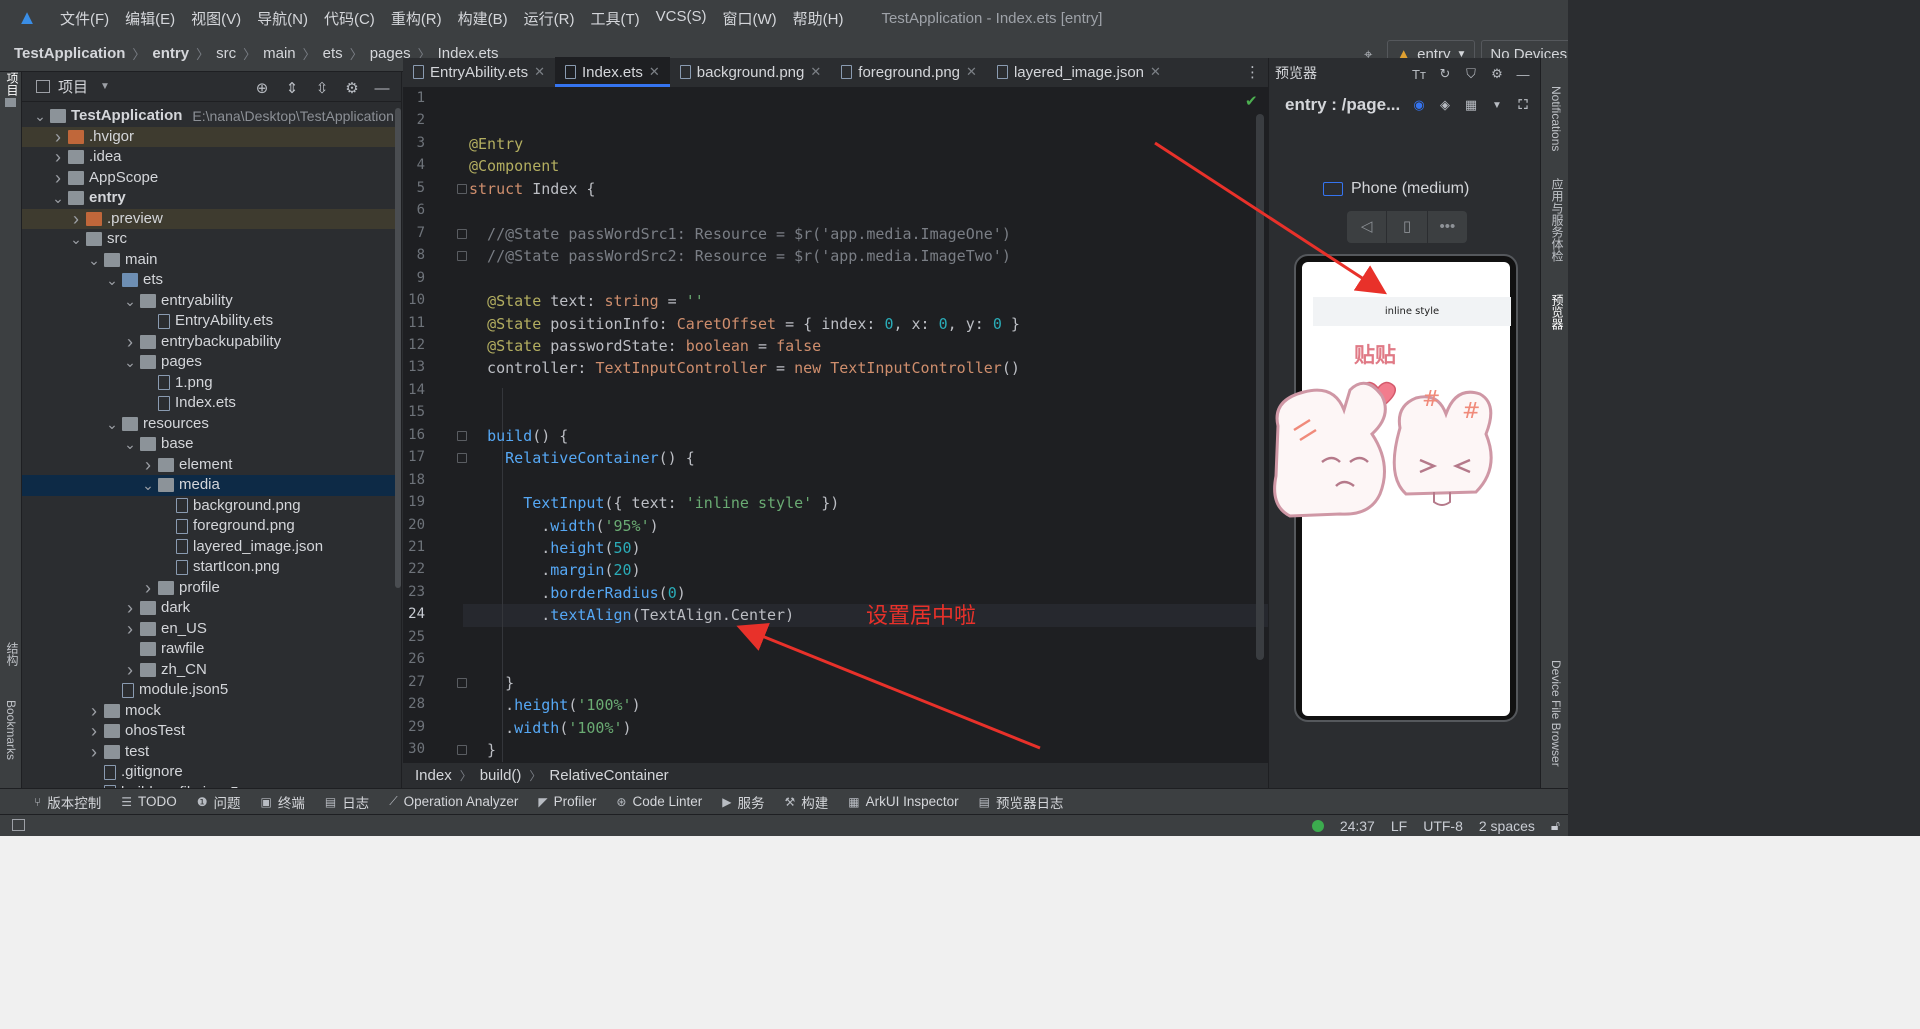 This screenshot has height=1029, width=1920. What do you see at coordinates (984, 801) in the screenshot?
I see `previewer-log-icon: ▤` at bounding box center [984, 801].